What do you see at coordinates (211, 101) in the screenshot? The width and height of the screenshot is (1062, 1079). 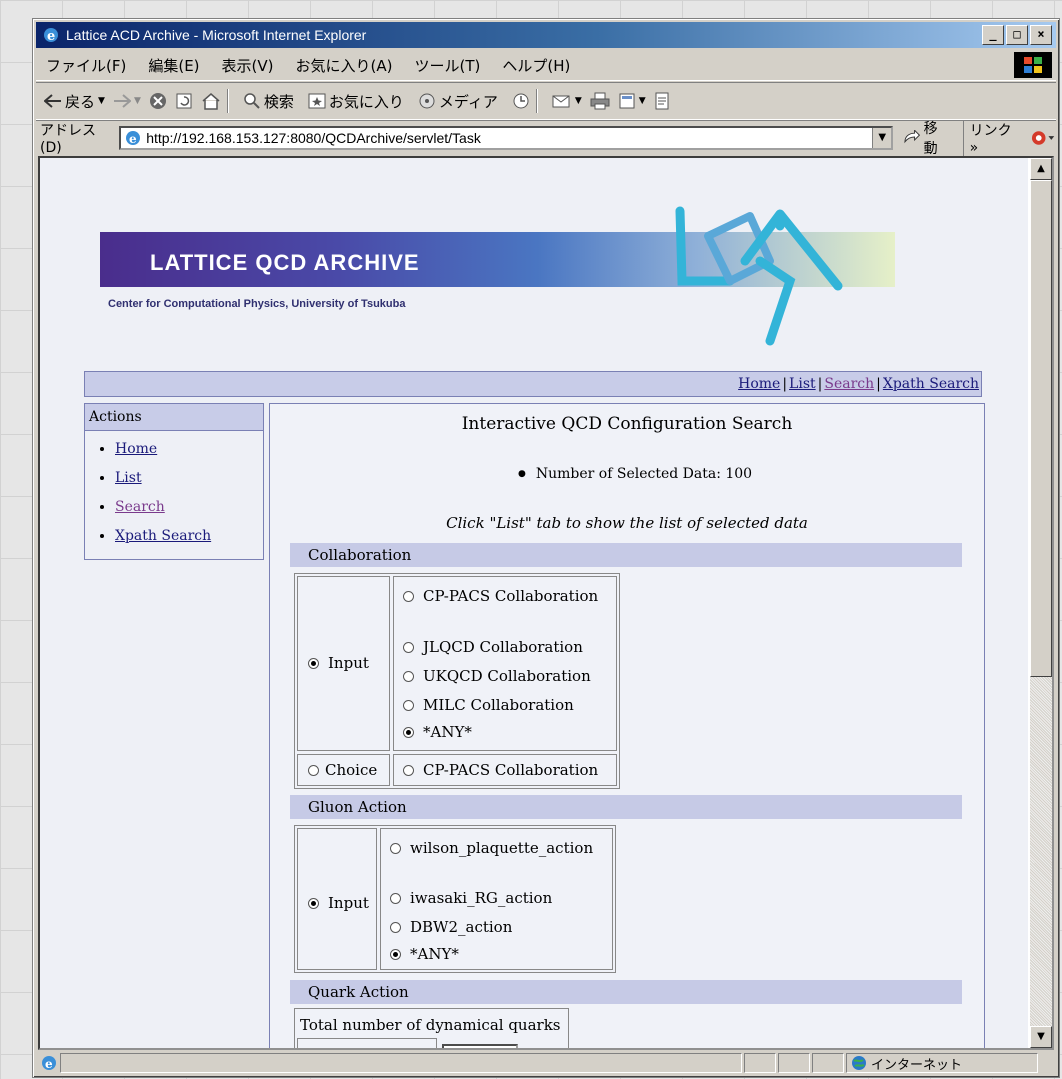 I see `home-button` at bounding box center [211, 101].